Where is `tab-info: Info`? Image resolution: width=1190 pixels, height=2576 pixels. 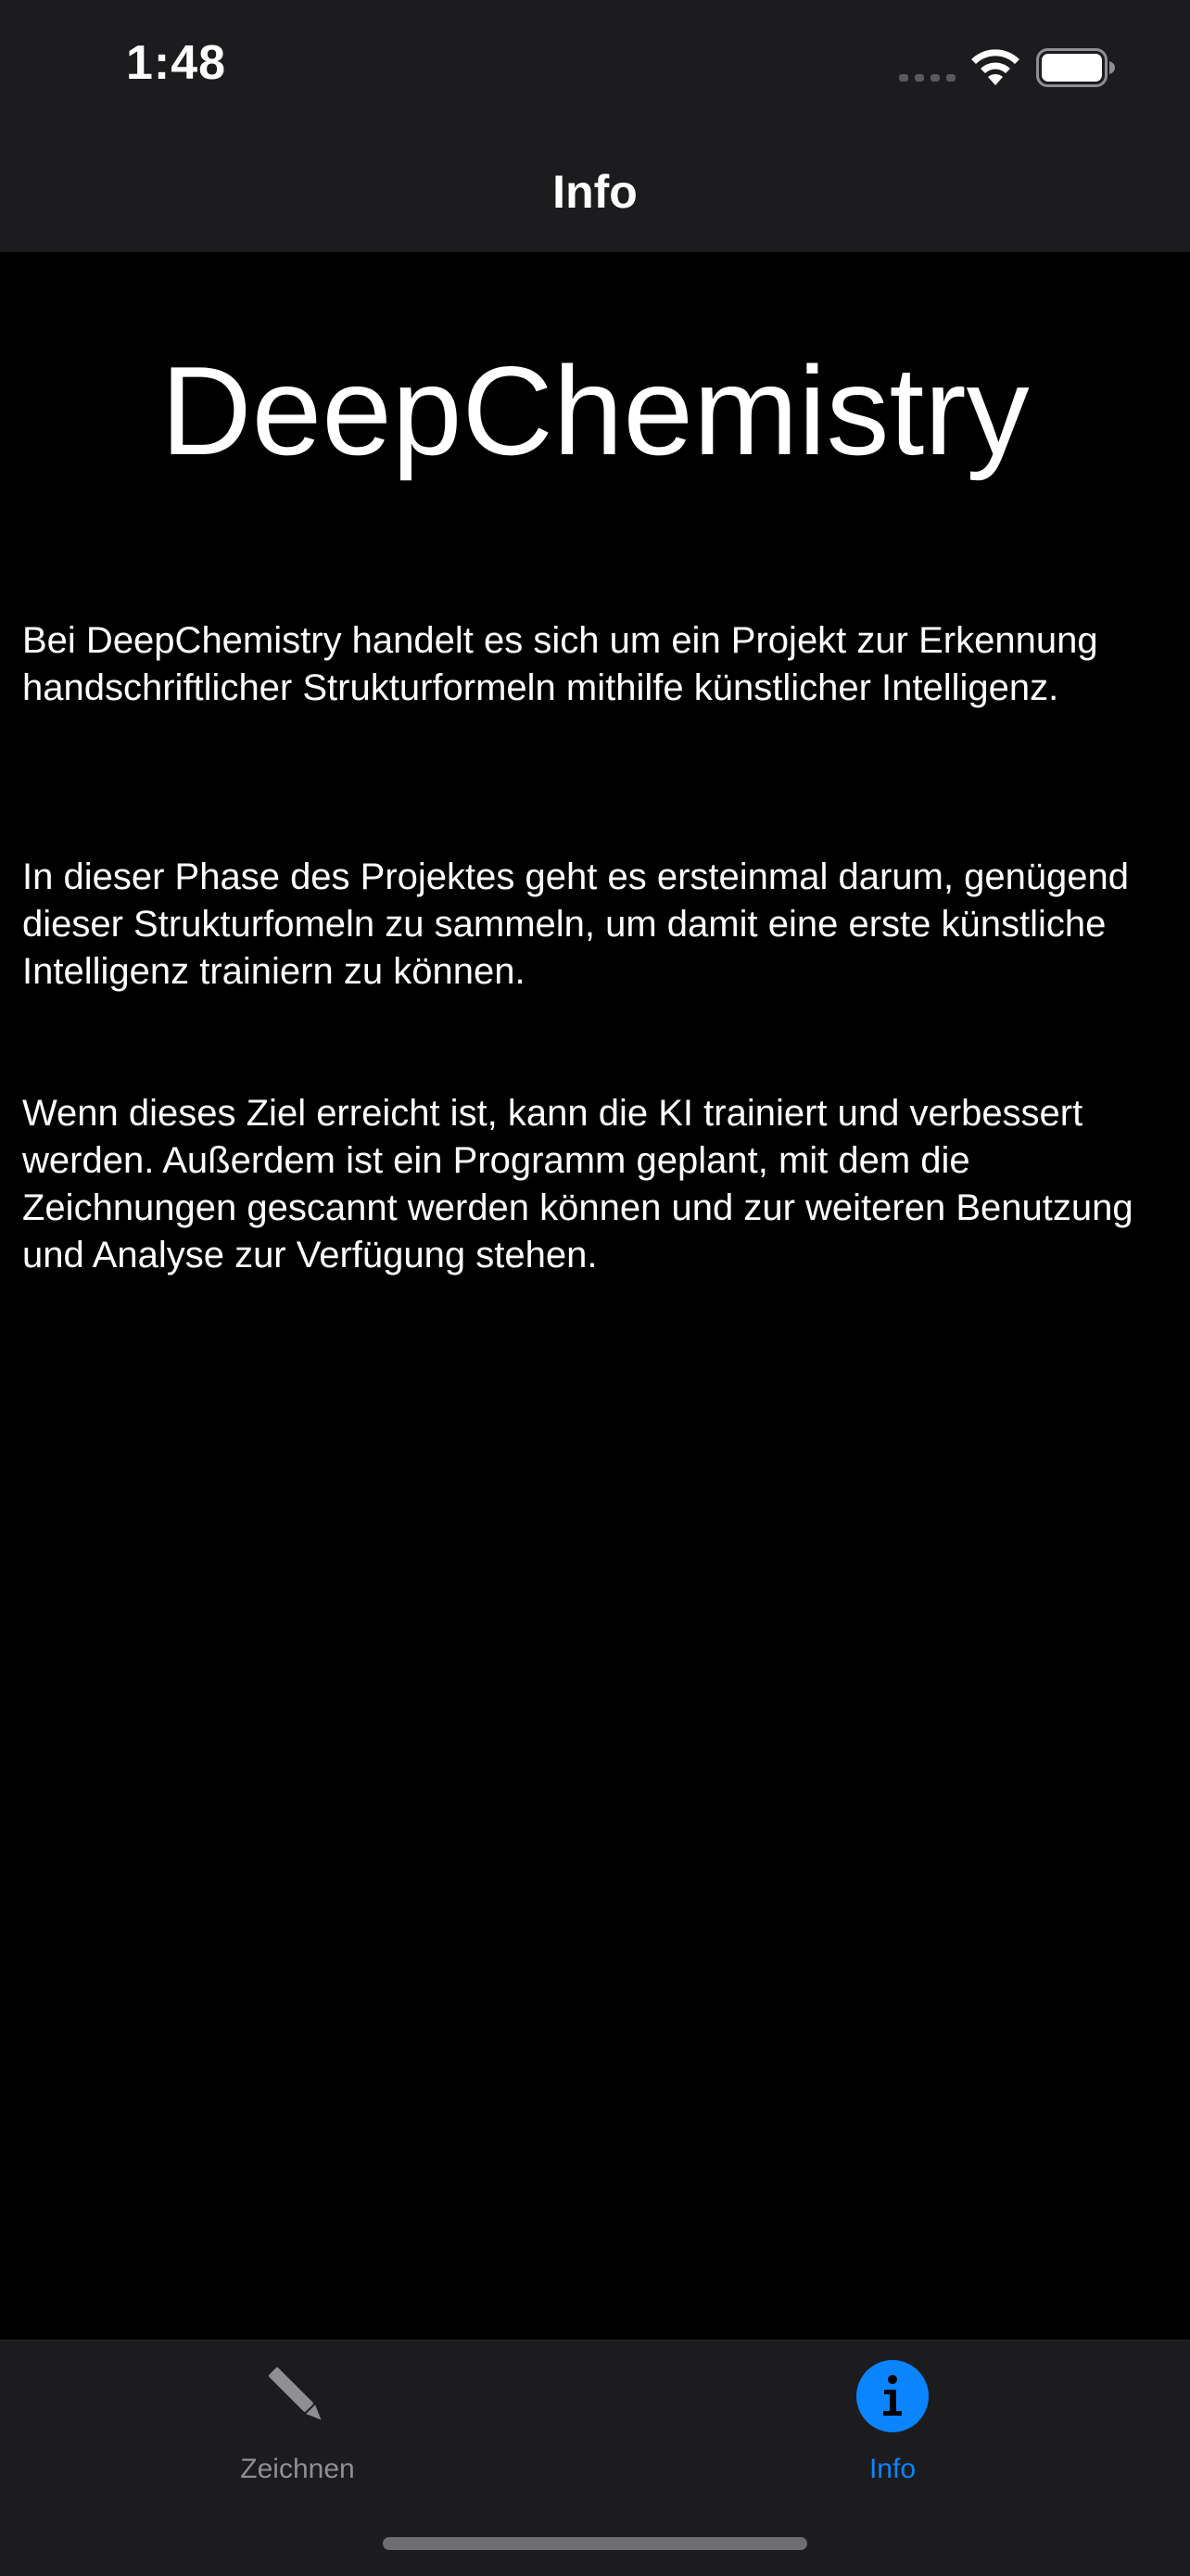
tab-info: Info is located at coordinates (892, 2415).